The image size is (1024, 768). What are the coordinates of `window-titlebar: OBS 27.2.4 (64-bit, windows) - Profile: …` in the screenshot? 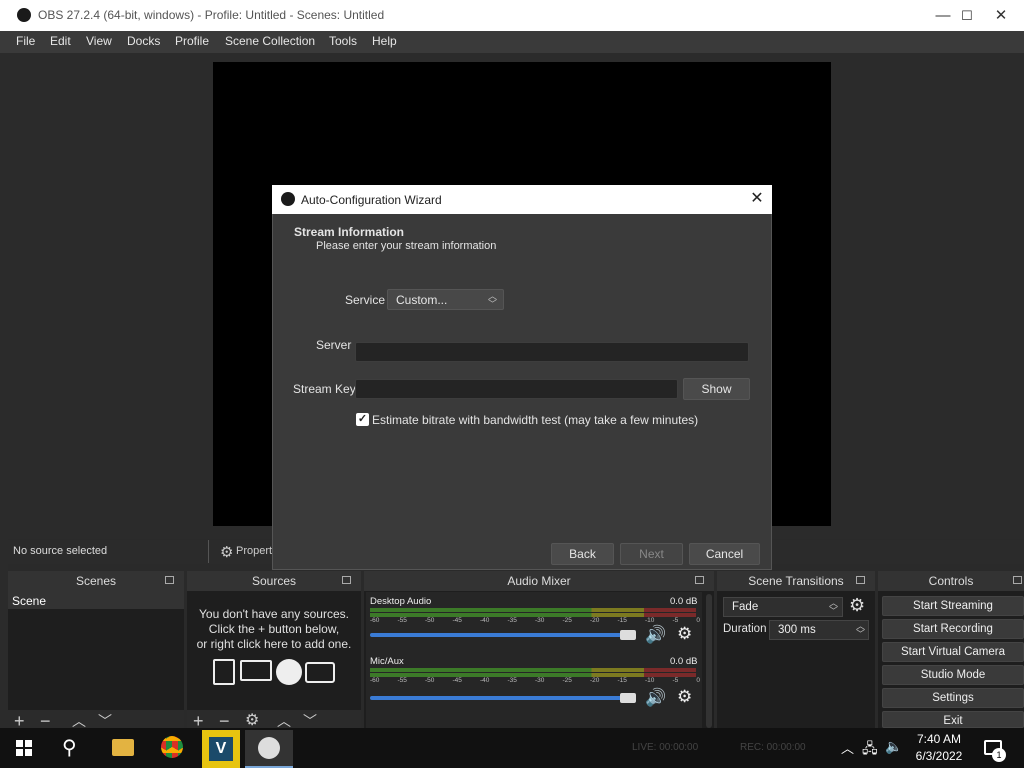 It's located at (512, 15).